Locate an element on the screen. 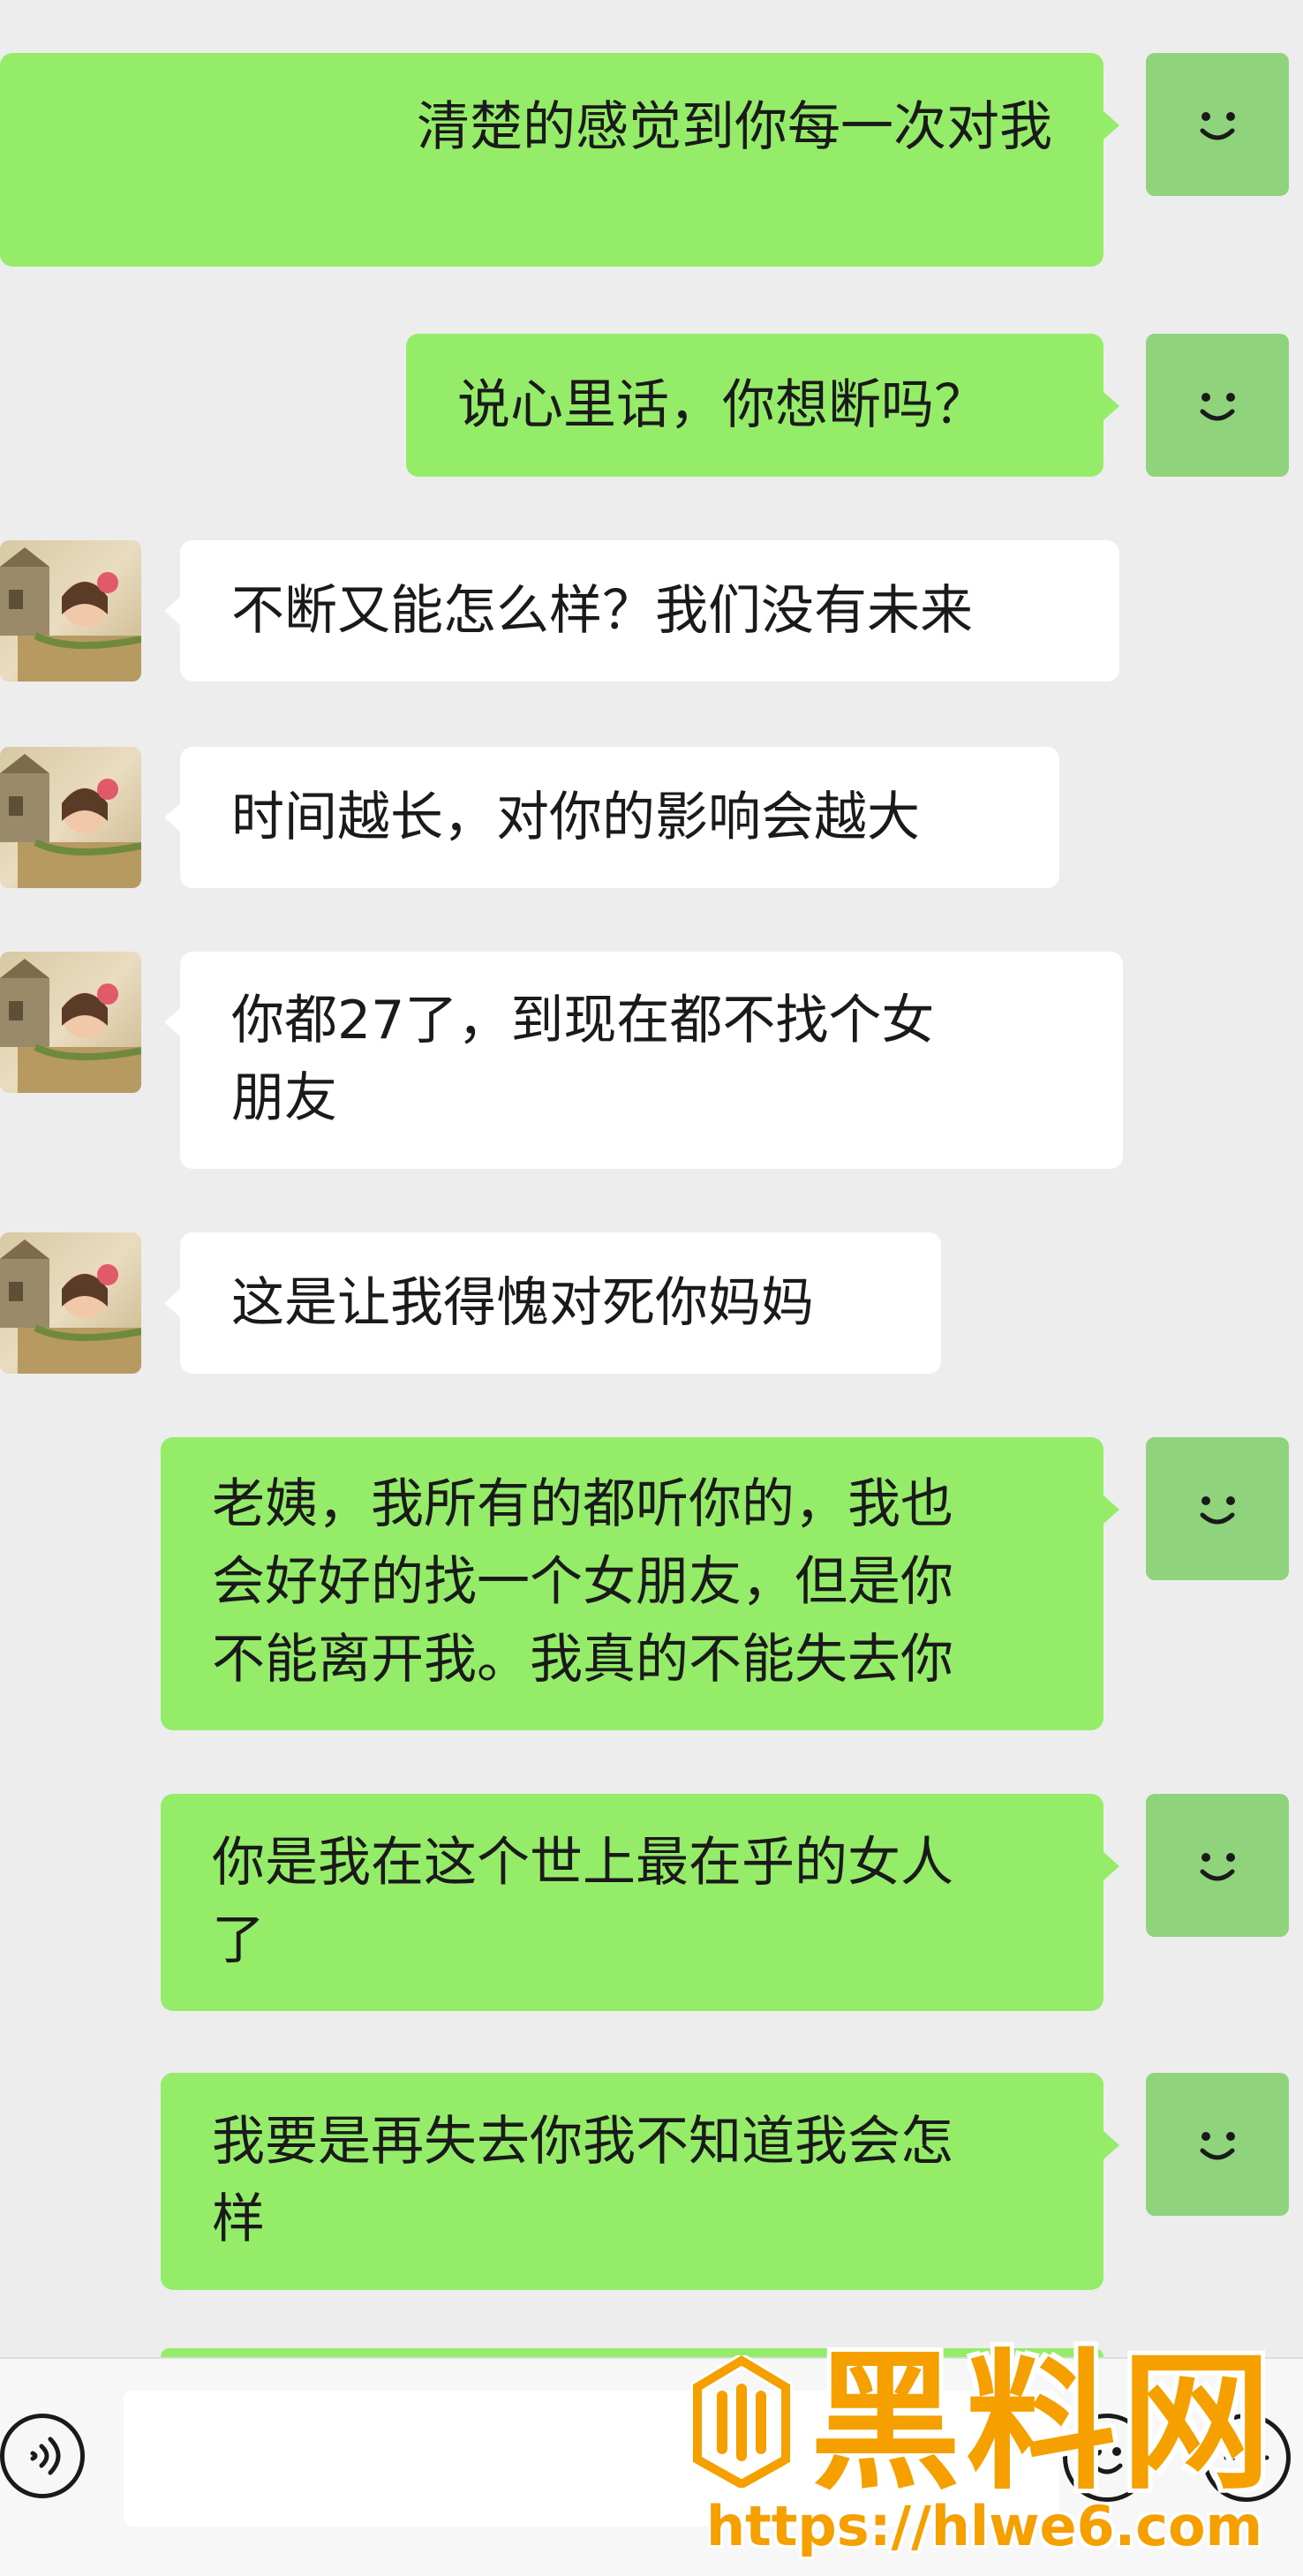  message-bubble-outgoing: 你是我在这个世上最在乎的女人 了 is located at coordinates (632, 1903).